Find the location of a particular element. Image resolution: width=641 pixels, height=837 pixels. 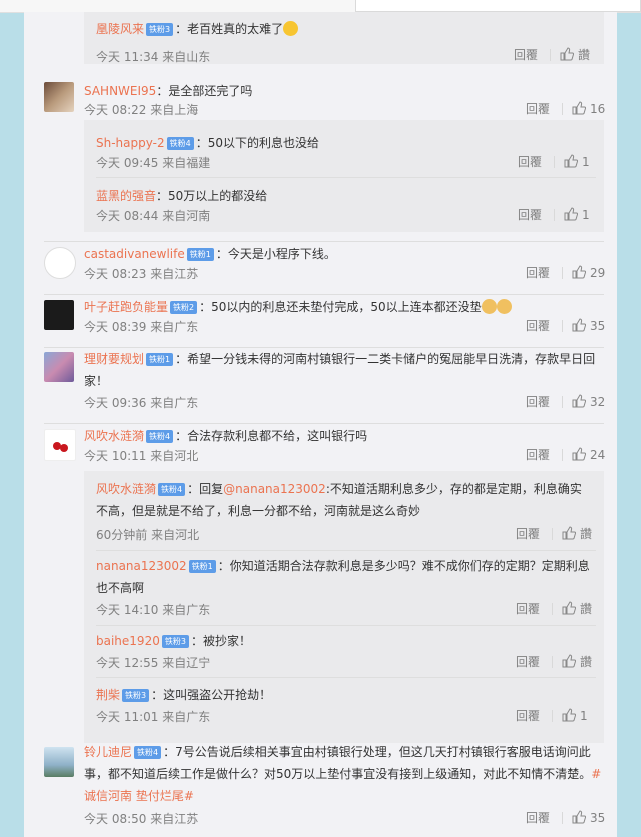

comment-meta: 60分钟前 来自河北 is located at coordinates (148, 535).